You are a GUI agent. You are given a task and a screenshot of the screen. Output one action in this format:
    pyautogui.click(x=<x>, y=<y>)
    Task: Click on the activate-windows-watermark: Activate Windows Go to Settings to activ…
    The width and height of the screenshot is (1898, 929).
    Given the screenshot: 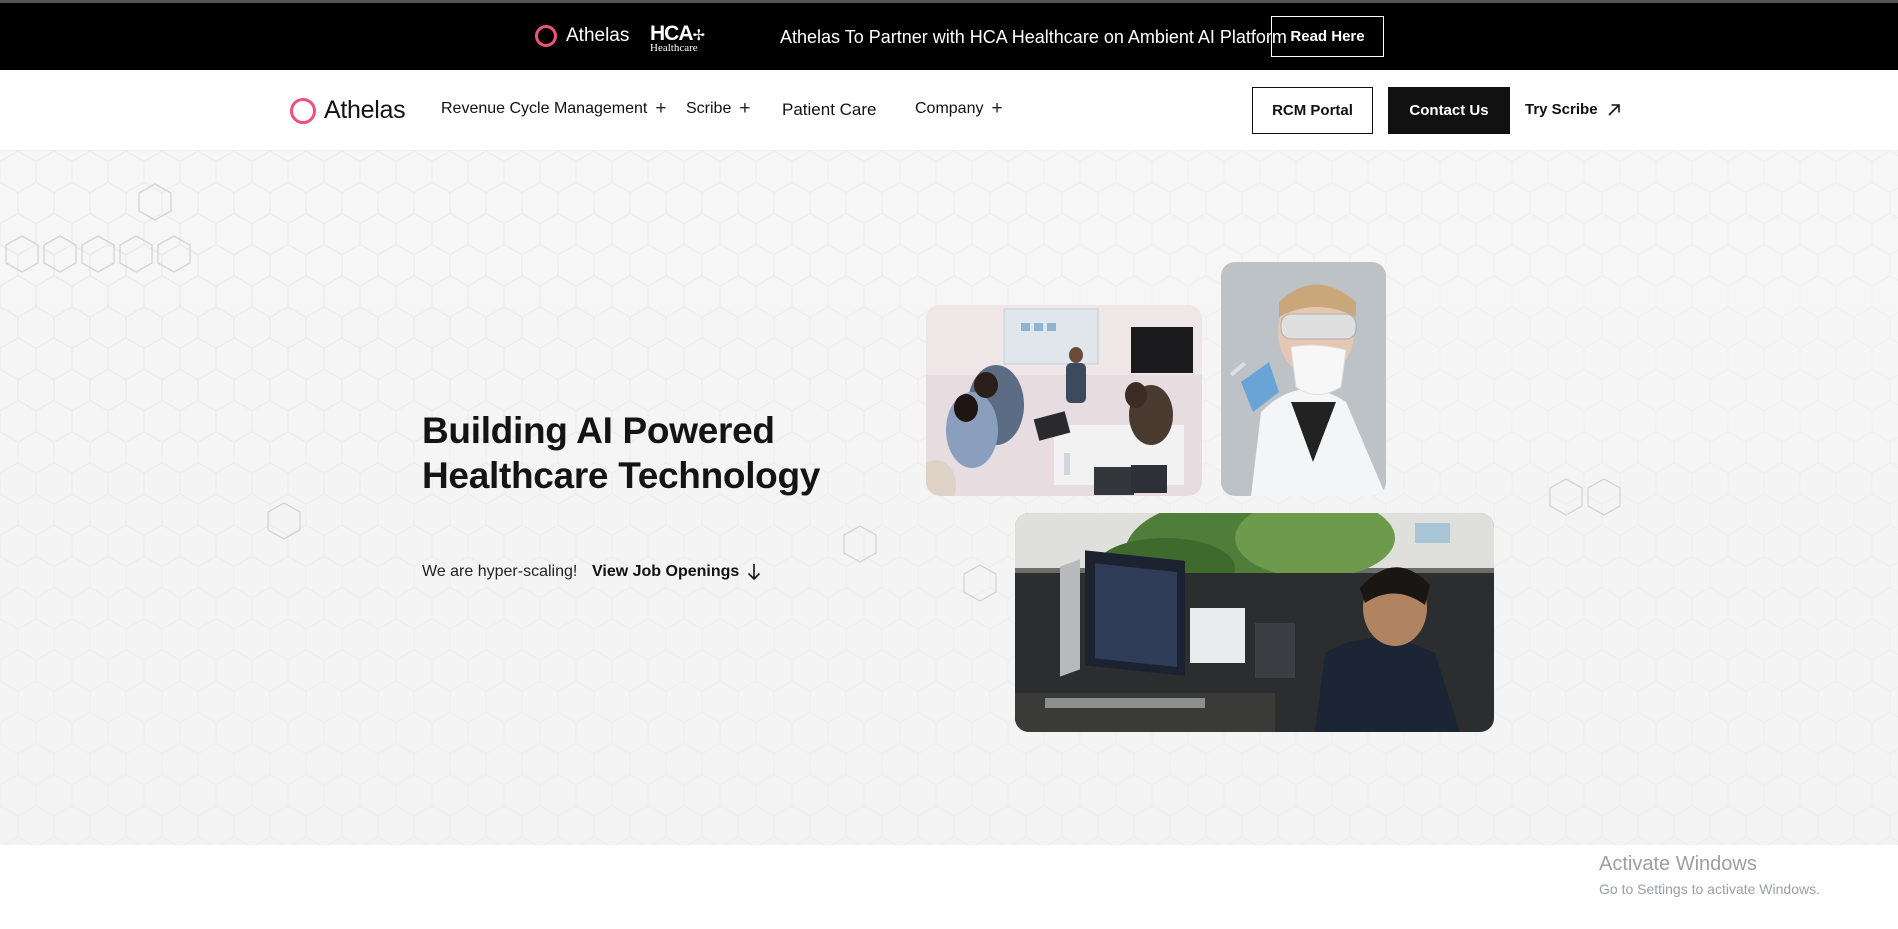 What is the action you would take?
    pyautogui.click(x=1709, y=875)
    